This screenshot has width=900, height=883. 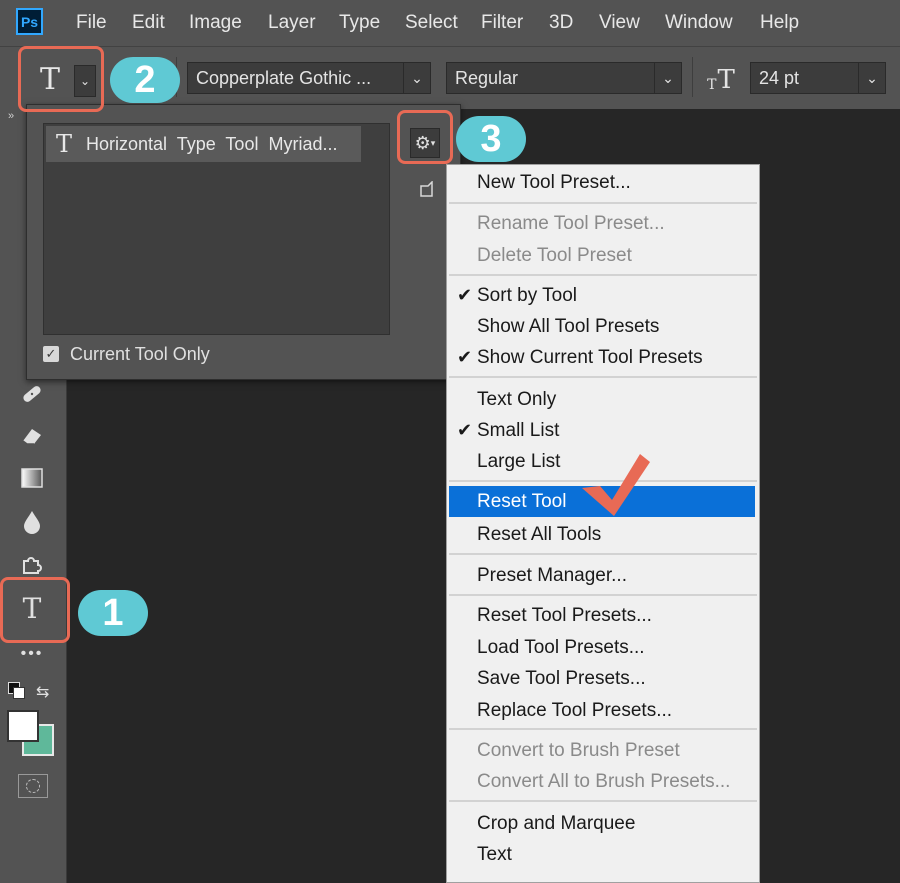 I want to click on gradient-tool-icon, so click(x=32, y=478).